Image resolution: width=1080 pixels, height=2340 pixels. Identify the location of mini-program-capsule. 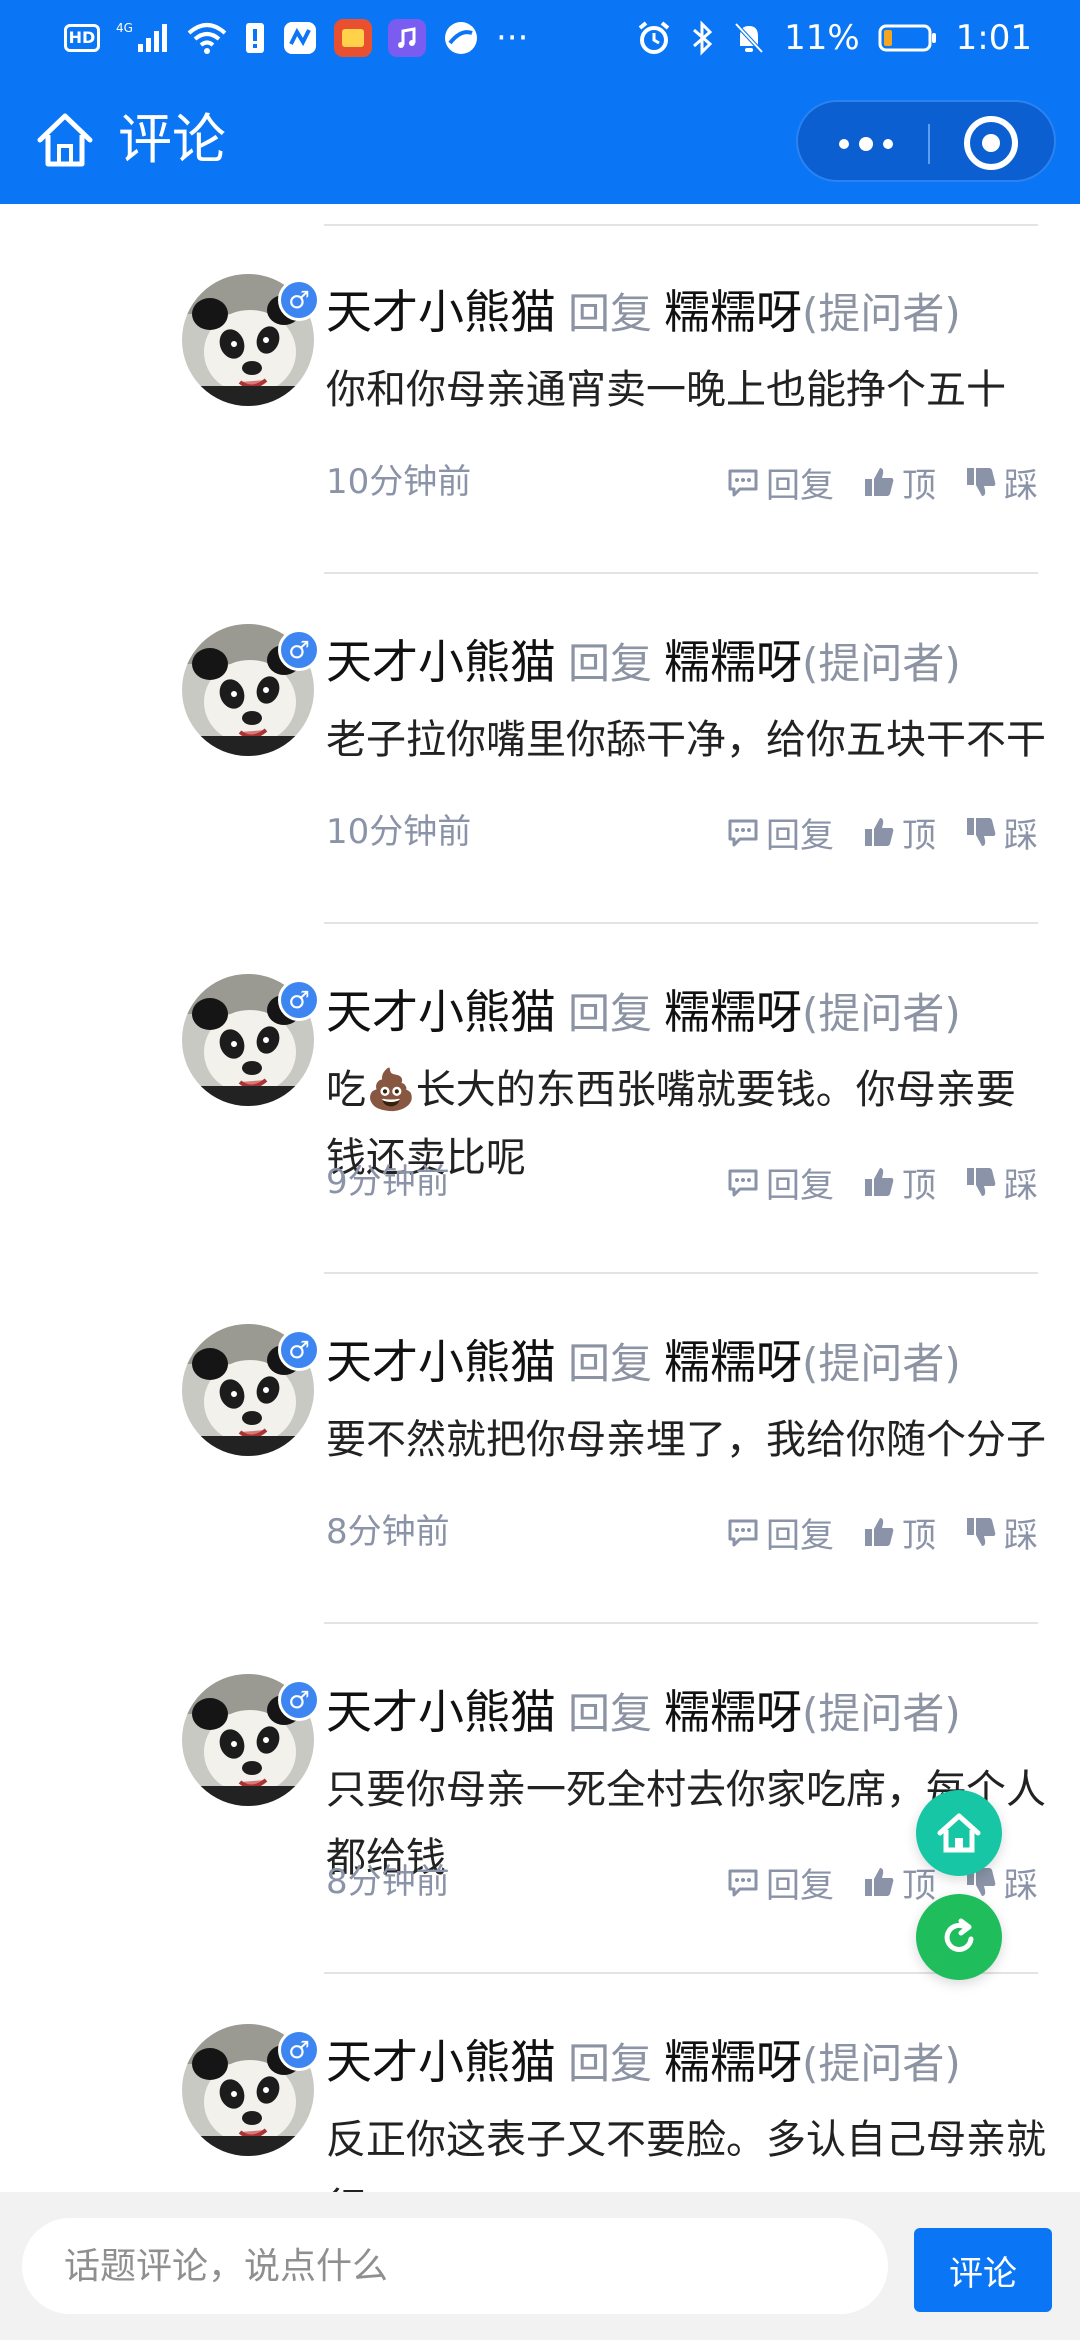
(926, 141).